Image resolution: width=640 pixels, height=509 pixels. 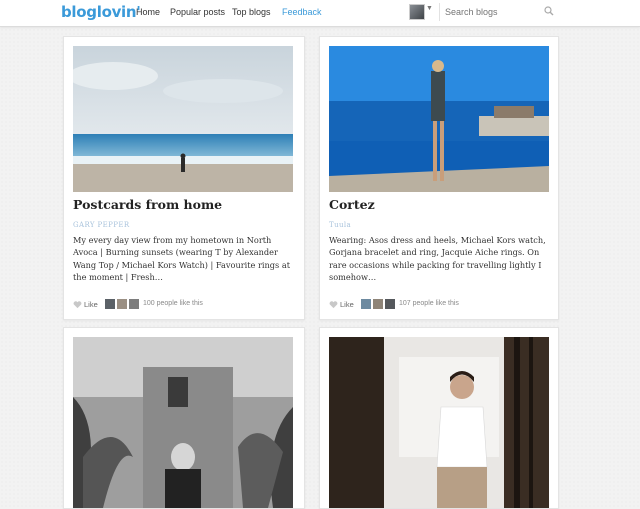 I want to click on nav-popular-posts-link: Popular posts, so click(x=197, y=12).